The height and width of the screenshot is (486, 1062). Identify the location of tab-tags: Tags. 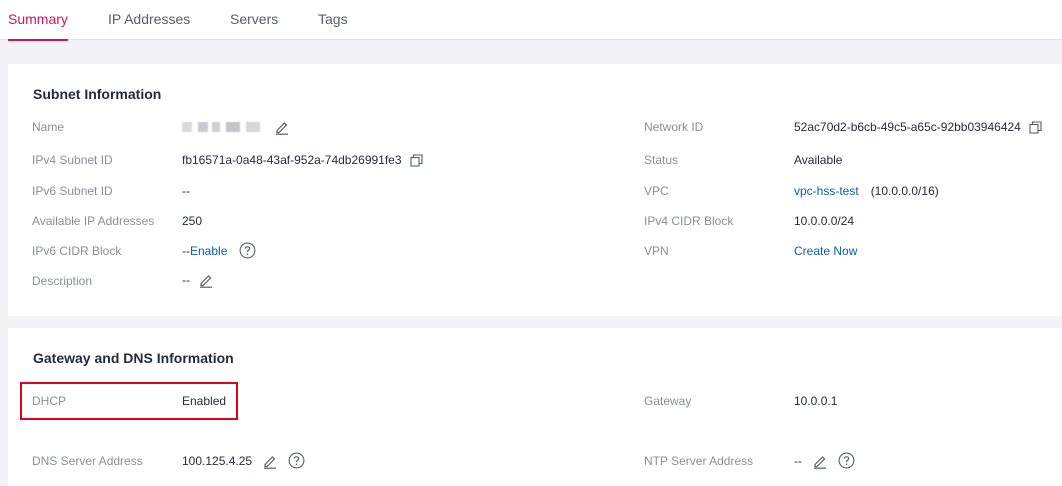
(333, 25).